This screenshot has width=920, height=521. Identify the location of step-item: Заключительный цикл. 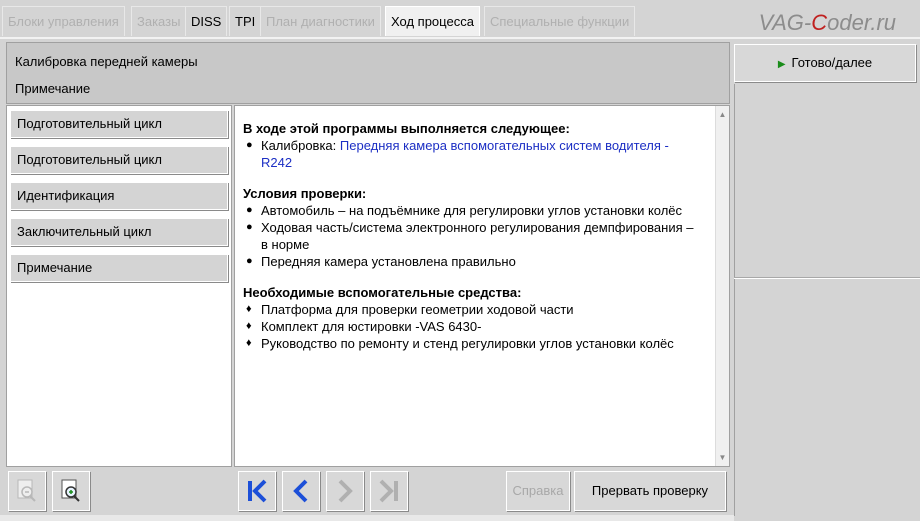
(119, 232).